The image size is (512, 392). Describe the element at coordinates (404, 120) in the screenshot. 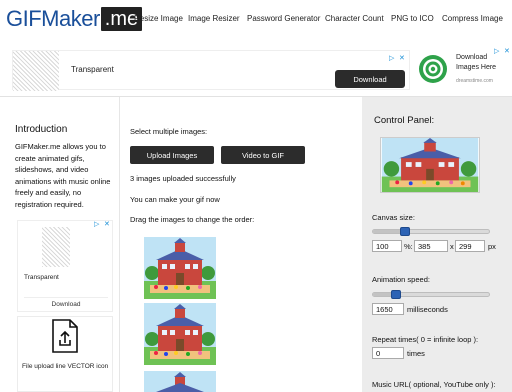

I see `control-panel-title: Control Panel:` at that location.